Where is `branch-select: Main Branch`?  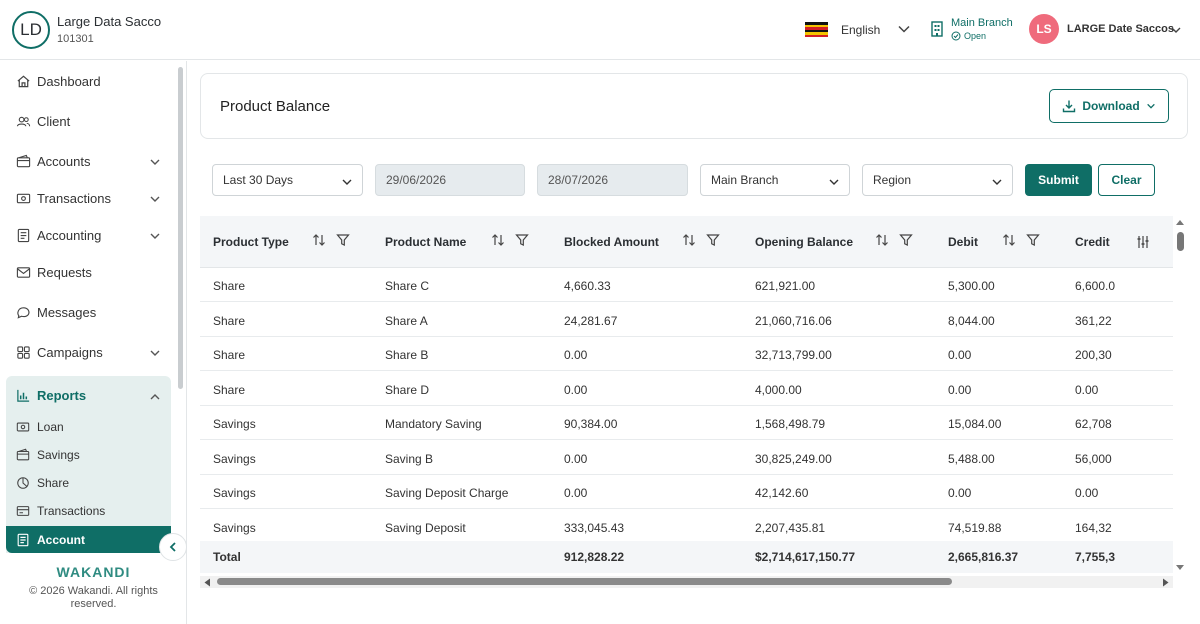 branch-select: Main Branch is located at coordinates (775, 180).